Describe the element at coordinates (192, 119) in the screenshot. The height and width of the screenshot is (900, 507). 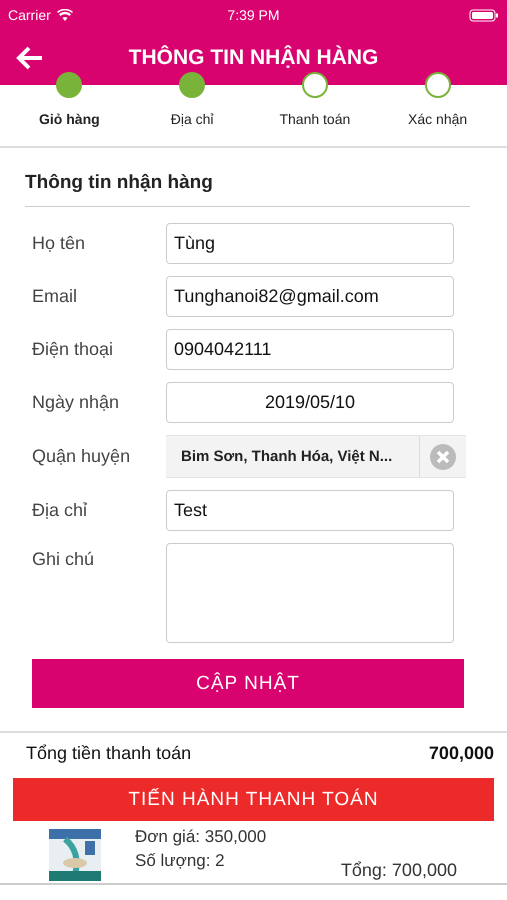
I see `step-label: Địa chỉ` at that location.